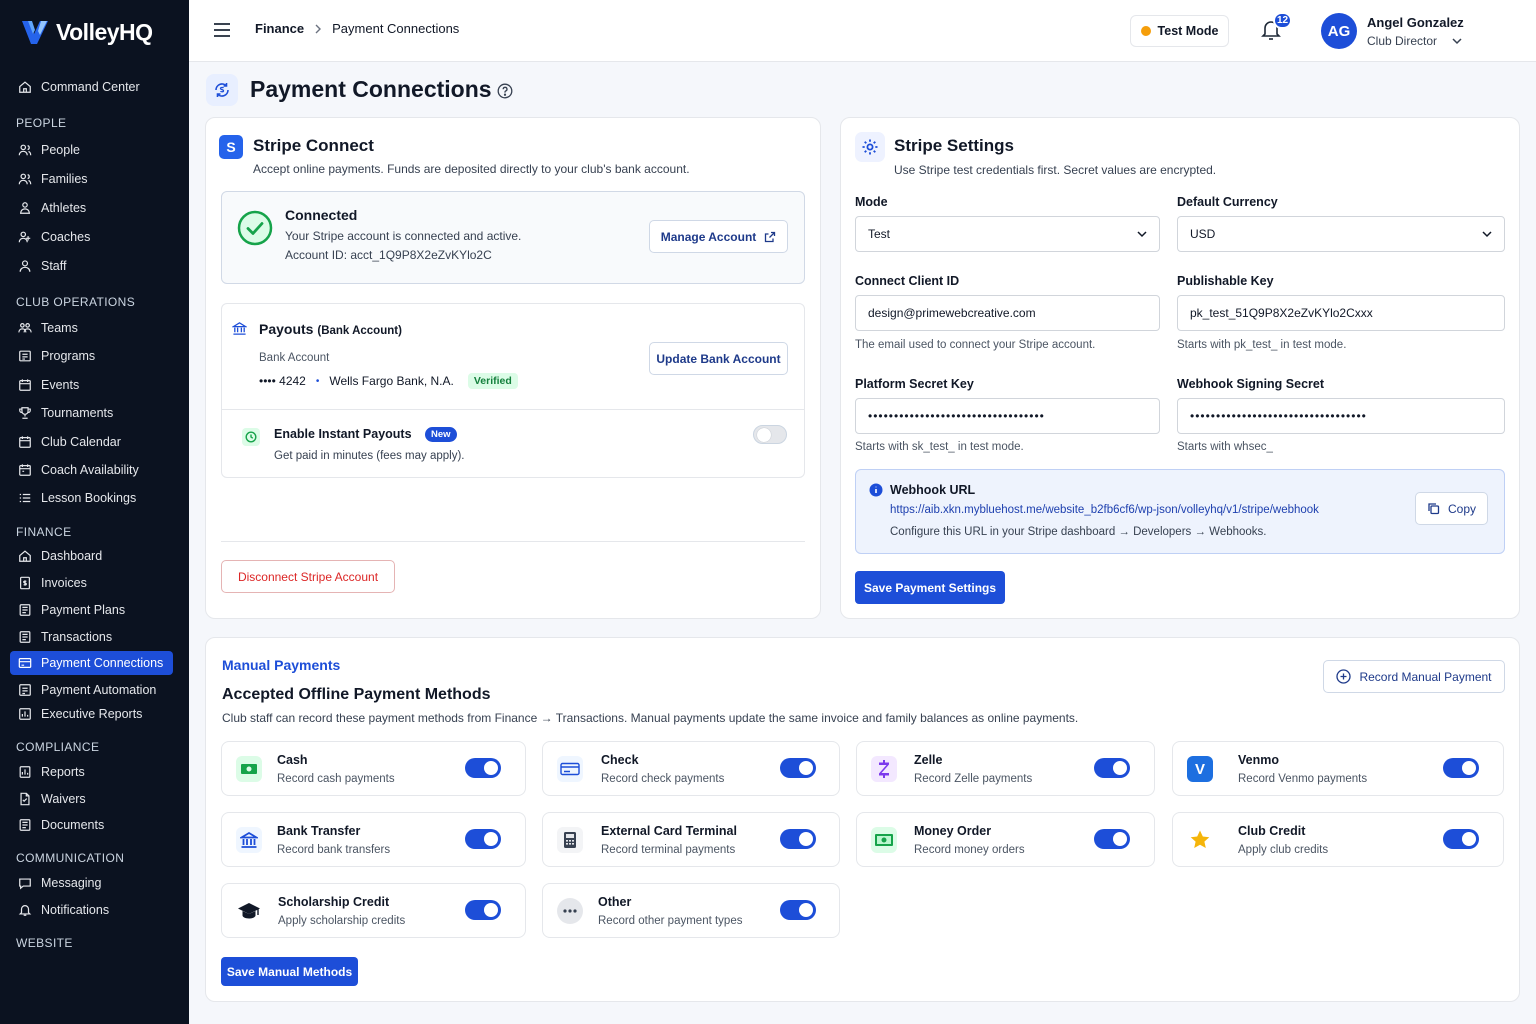 The image size is (1536, 1024). Describe the element at coordinates (1341, 313) in the screenshot. I see `publishable-key-input: pk_test_51Q9P8X2eZvKYlo2Cxxx` at that location.